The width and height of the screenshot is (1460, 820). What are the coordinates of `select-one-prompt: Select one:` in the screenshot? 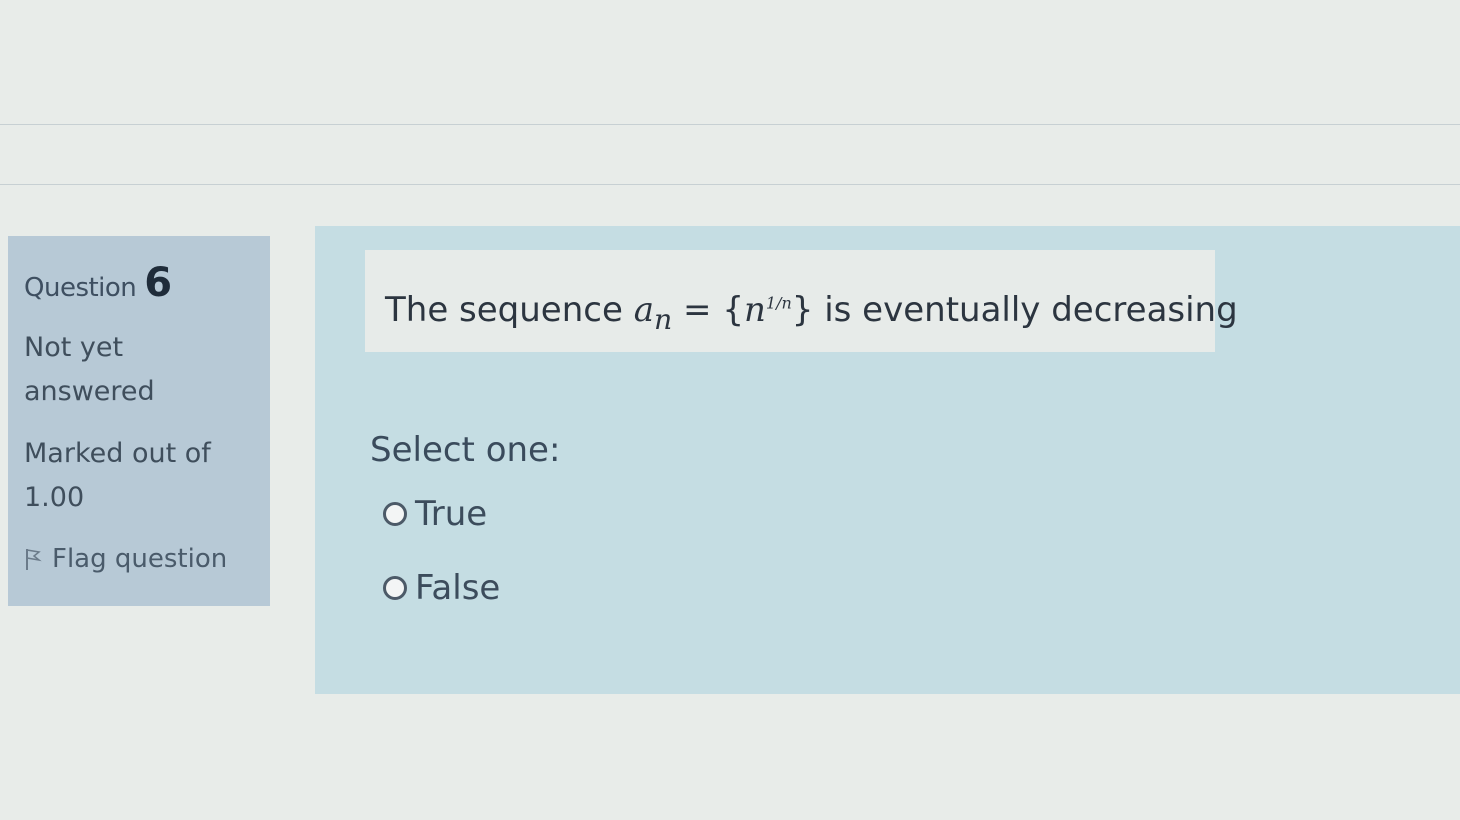 It's located at (465, 450).